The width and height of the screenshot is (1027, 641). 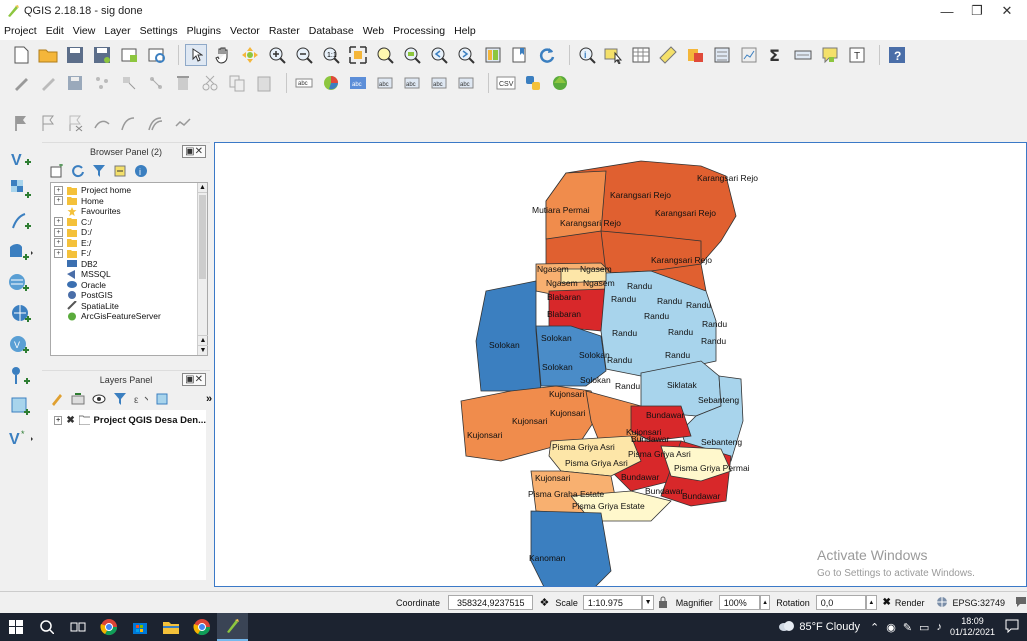 I want to click on stop-digitize-icon, so click(x=75, y=123).